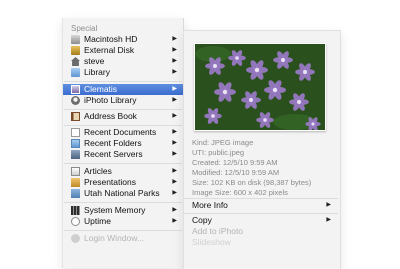  What do you see at coordinates (97, 221) in the screenshot?
I see `menu-item-label: Uptime` at bounding box center [97, 221].